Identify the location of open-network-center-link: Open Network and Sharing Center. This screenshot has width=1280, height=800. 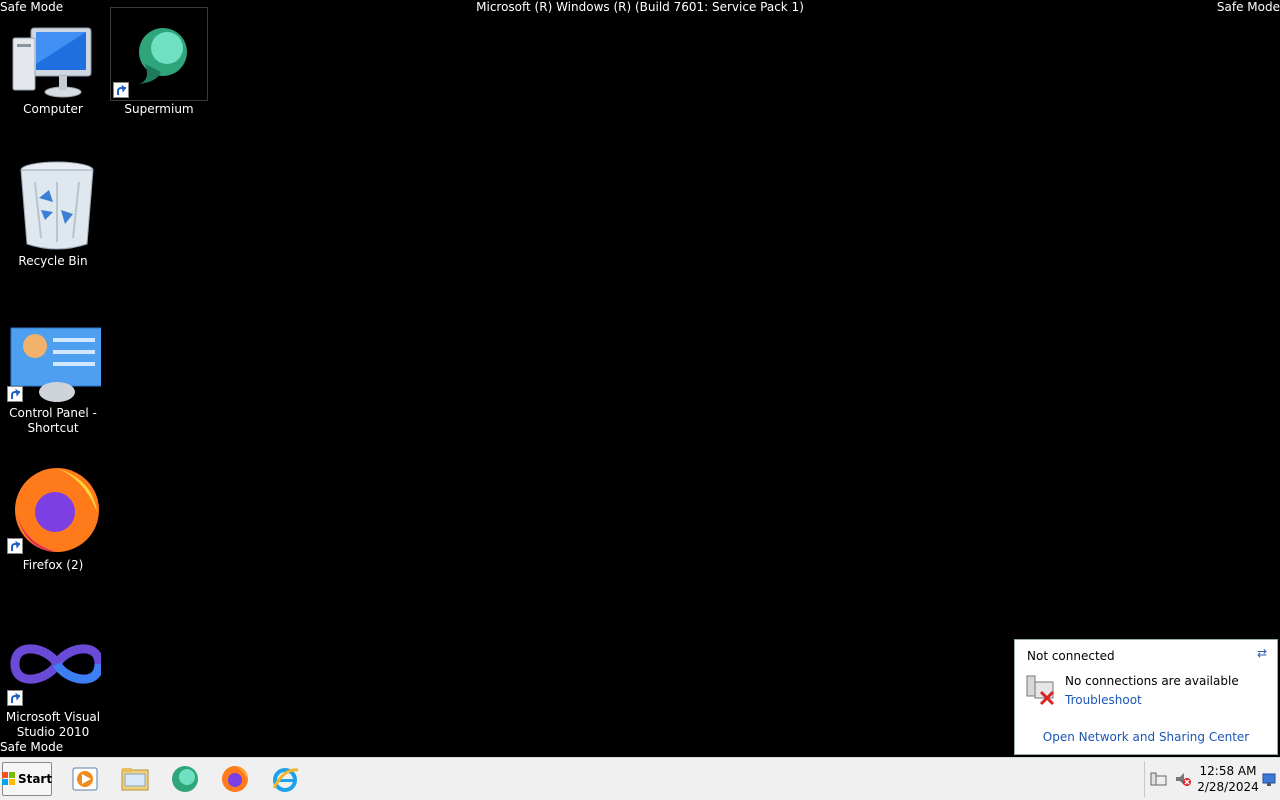
(1146, 737).